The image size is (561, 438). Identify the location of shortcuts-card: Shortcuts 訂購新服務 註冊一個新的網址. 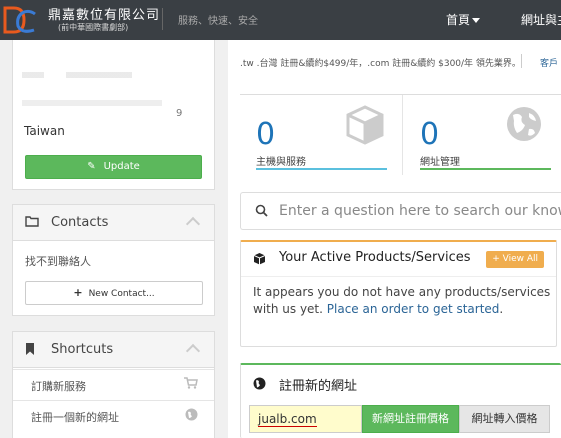
(113, 384).